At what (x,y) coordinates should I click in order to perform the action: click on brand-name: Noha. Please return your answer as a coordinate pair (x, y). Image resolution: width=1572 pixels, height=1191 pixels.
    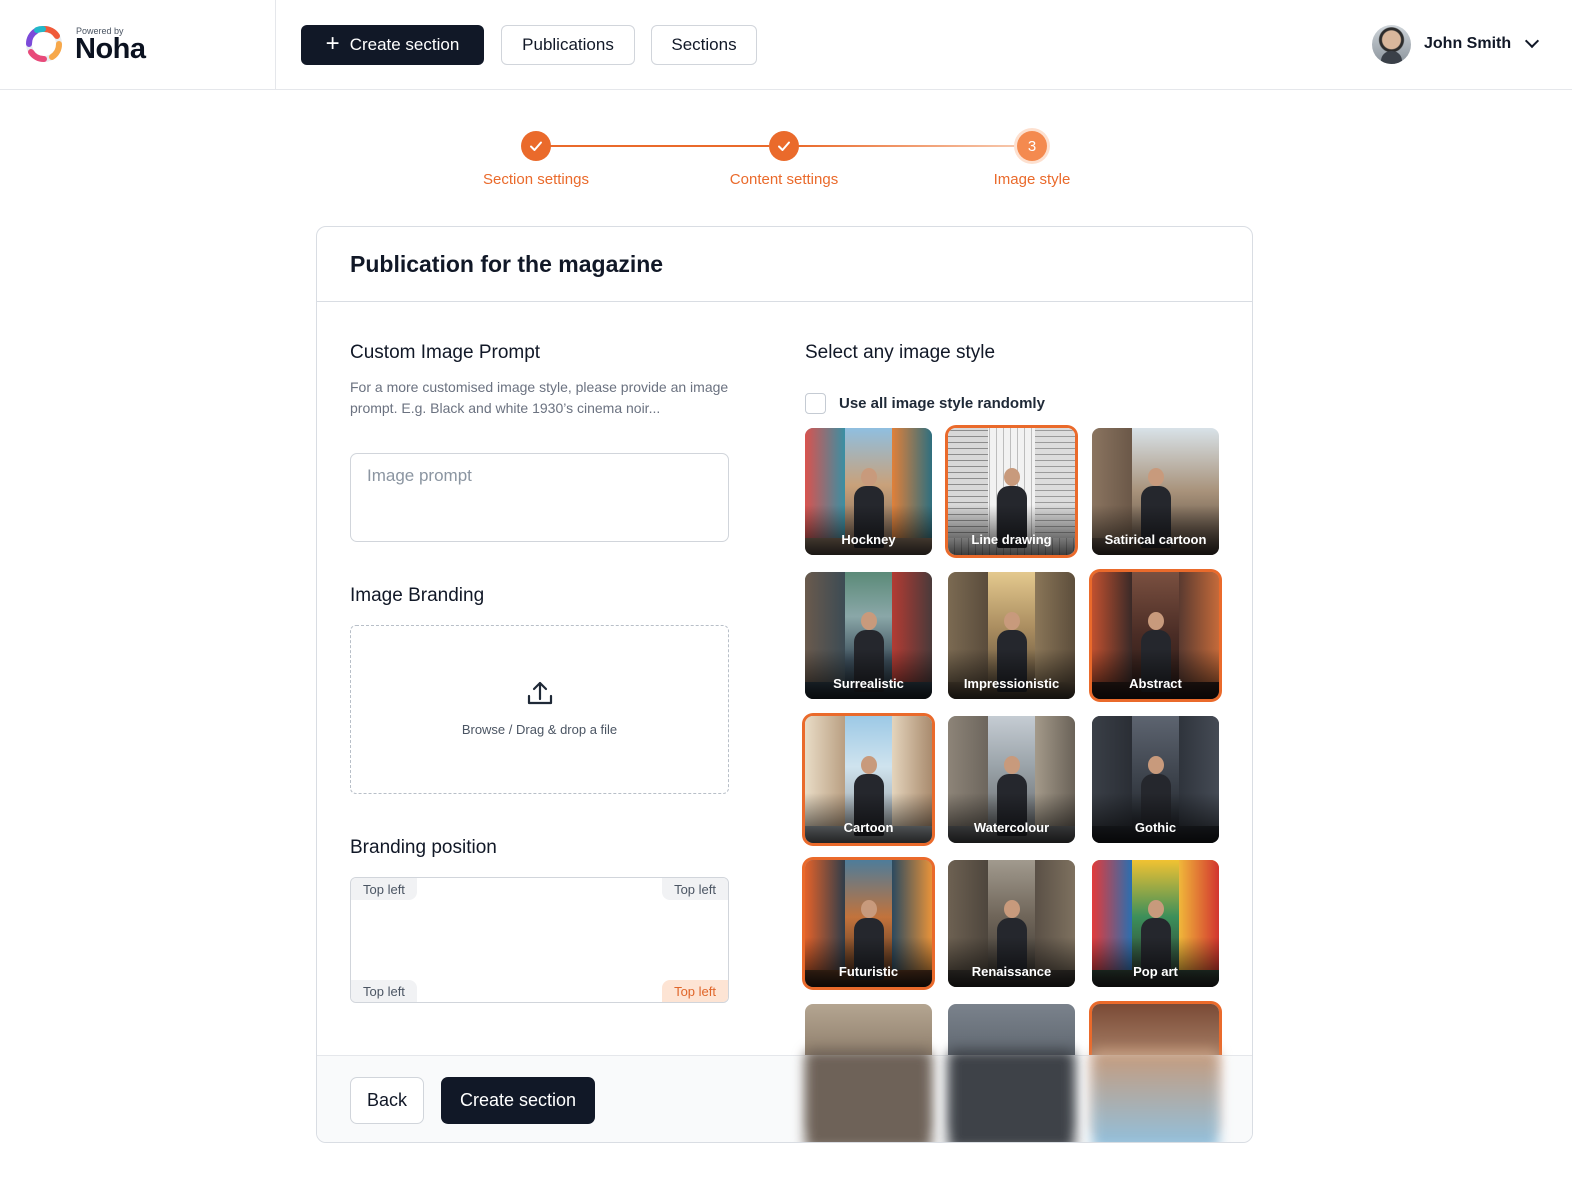
    Looking at the image, I should click on (110, 49).